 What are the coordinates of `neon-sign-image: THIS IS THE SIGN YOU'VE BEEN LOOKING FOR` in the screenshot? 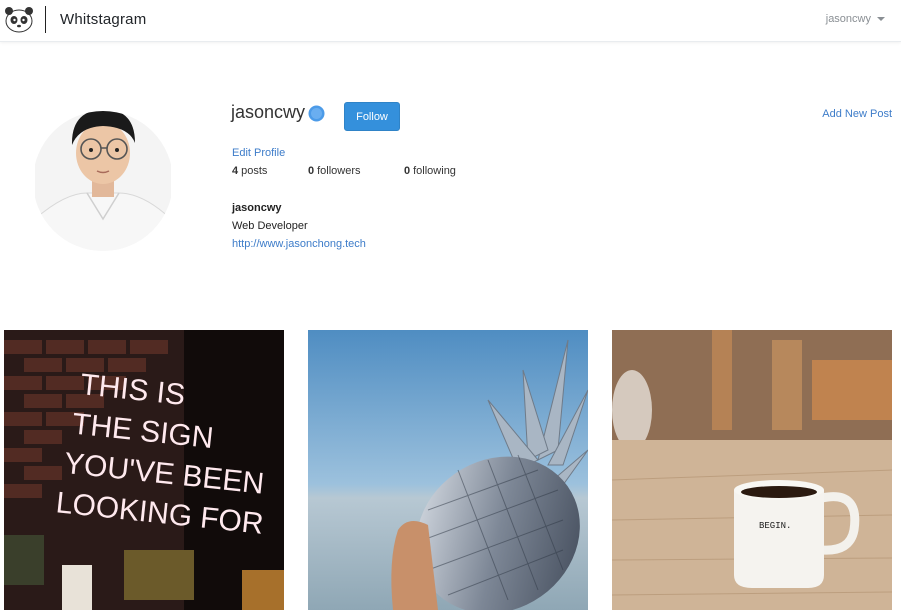 It's located at (144, 470).